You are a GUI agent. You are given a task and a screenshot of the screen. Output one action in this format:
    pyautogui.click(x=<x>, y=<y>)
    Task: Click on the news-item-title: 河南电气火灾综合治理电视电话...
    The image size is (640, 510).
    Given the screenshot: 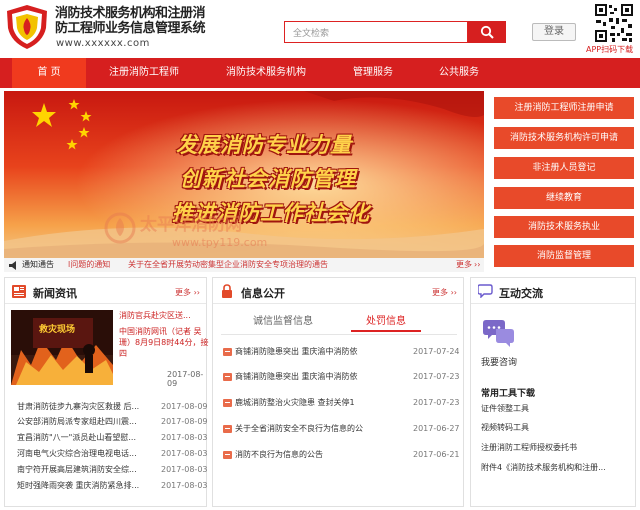 What is the action you would take?
    pyautogui.click(x=77, y=453)
    